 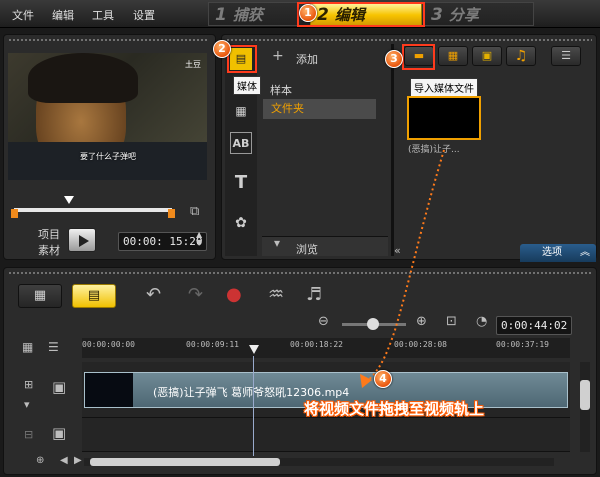 I want to click on callout-4: 4, so click(x=383, y=379).